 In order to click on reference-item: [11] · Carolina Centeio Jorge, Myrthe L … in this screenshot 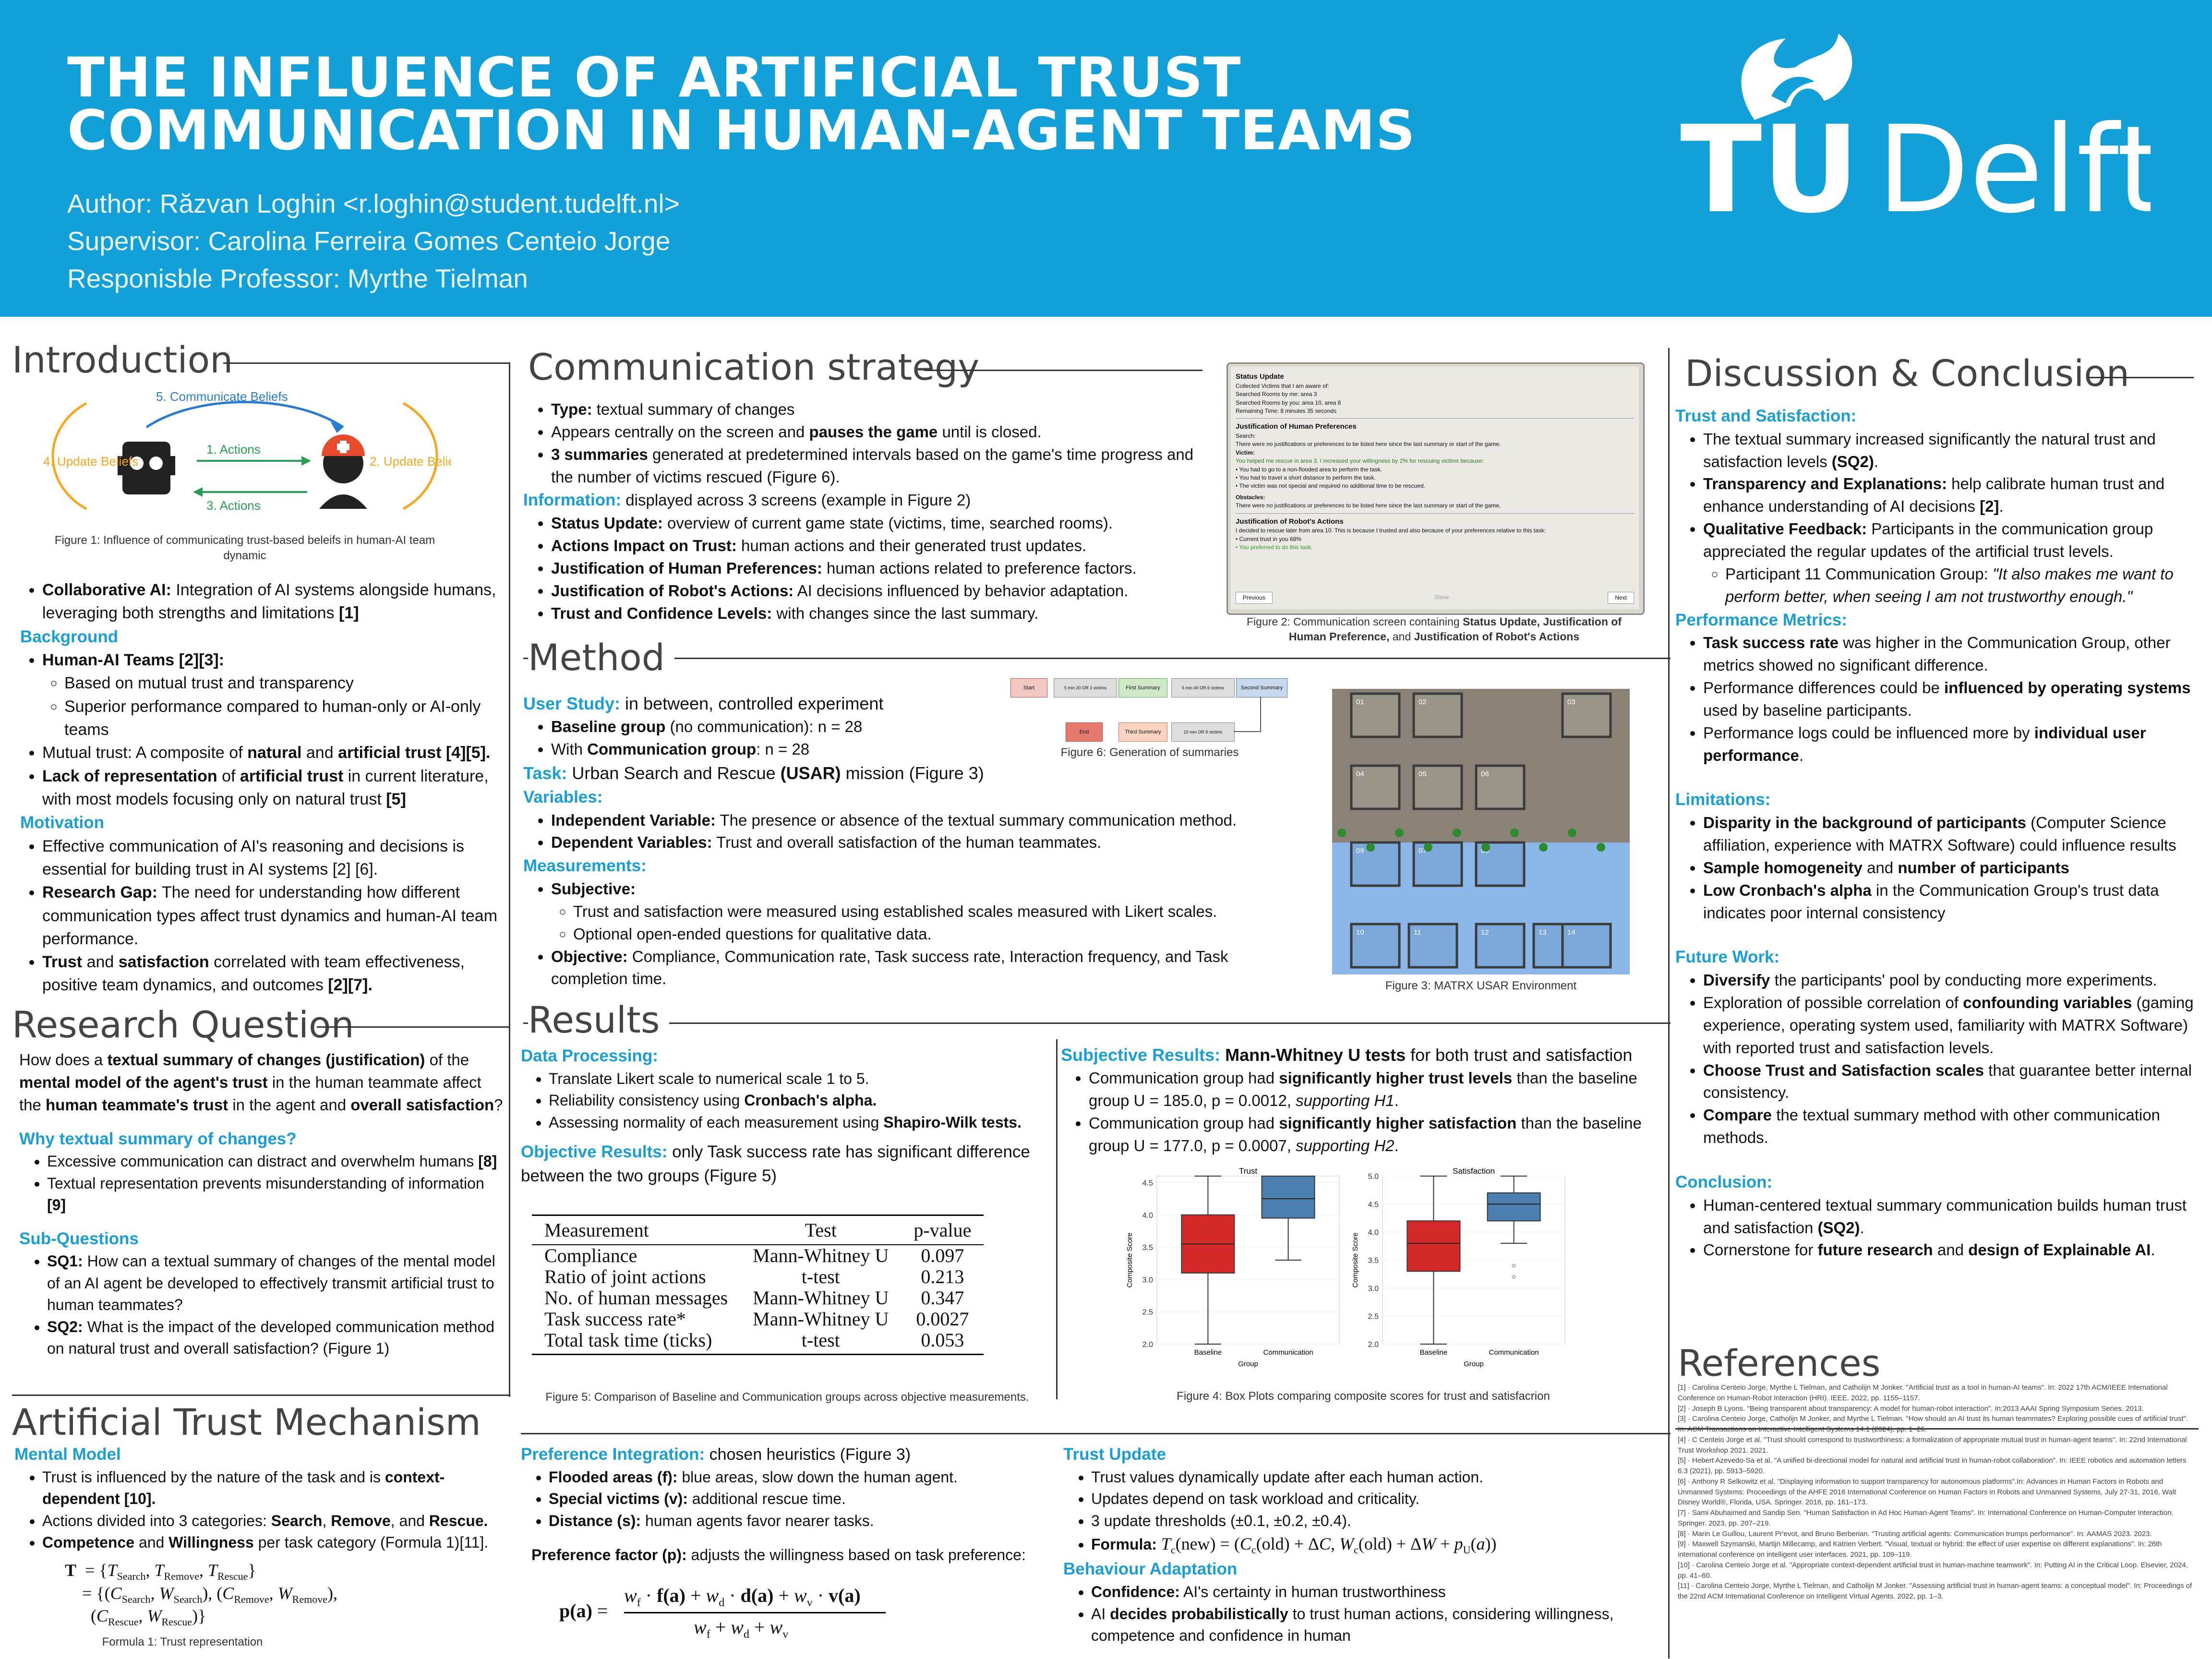, I will do `click(1935, 1591)`.